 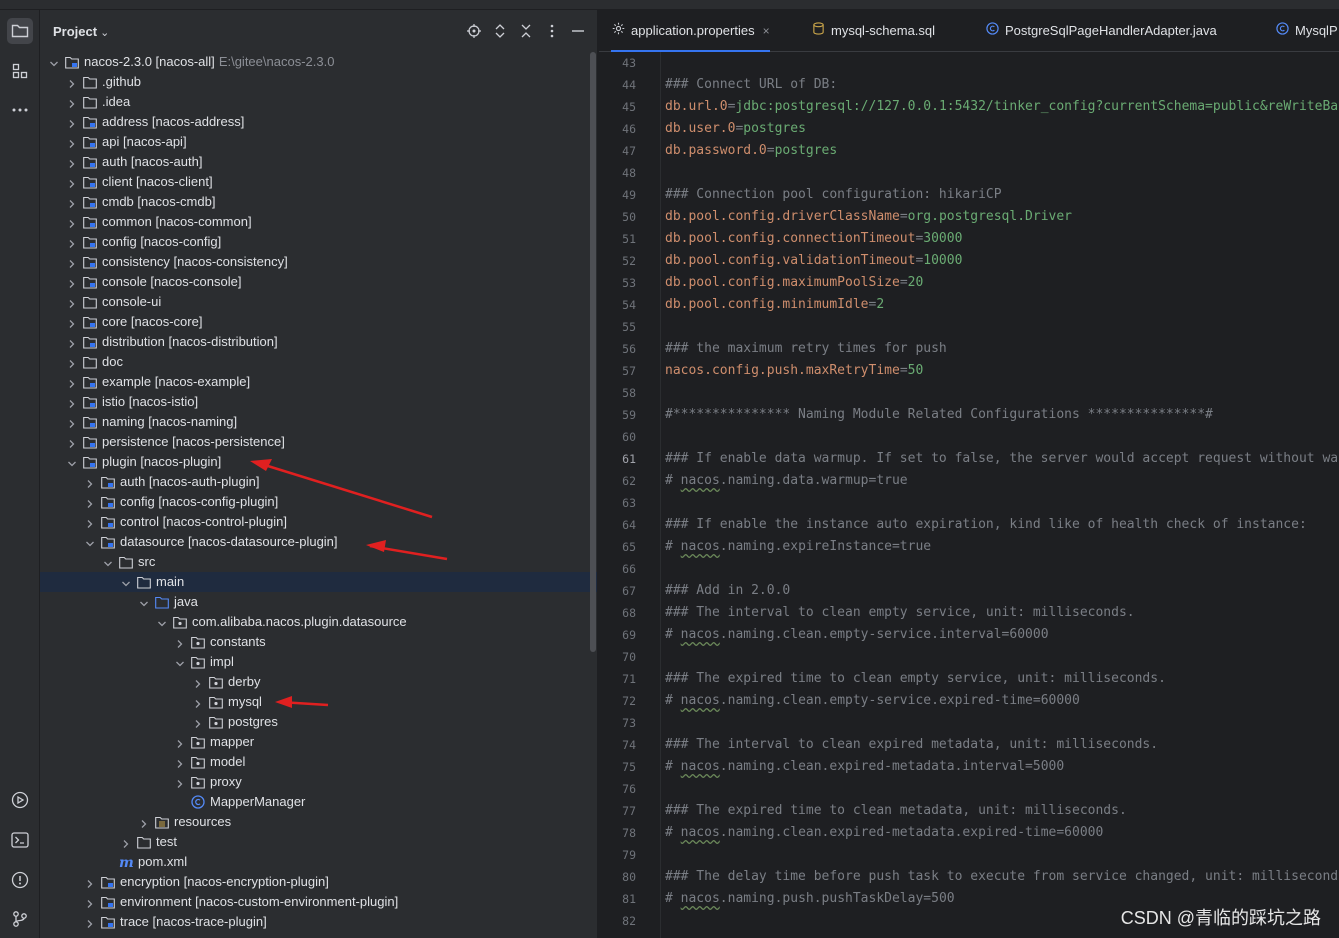 I want to click on tree-item-istio: istio [nacos-istio], so click(x=318, y=402).